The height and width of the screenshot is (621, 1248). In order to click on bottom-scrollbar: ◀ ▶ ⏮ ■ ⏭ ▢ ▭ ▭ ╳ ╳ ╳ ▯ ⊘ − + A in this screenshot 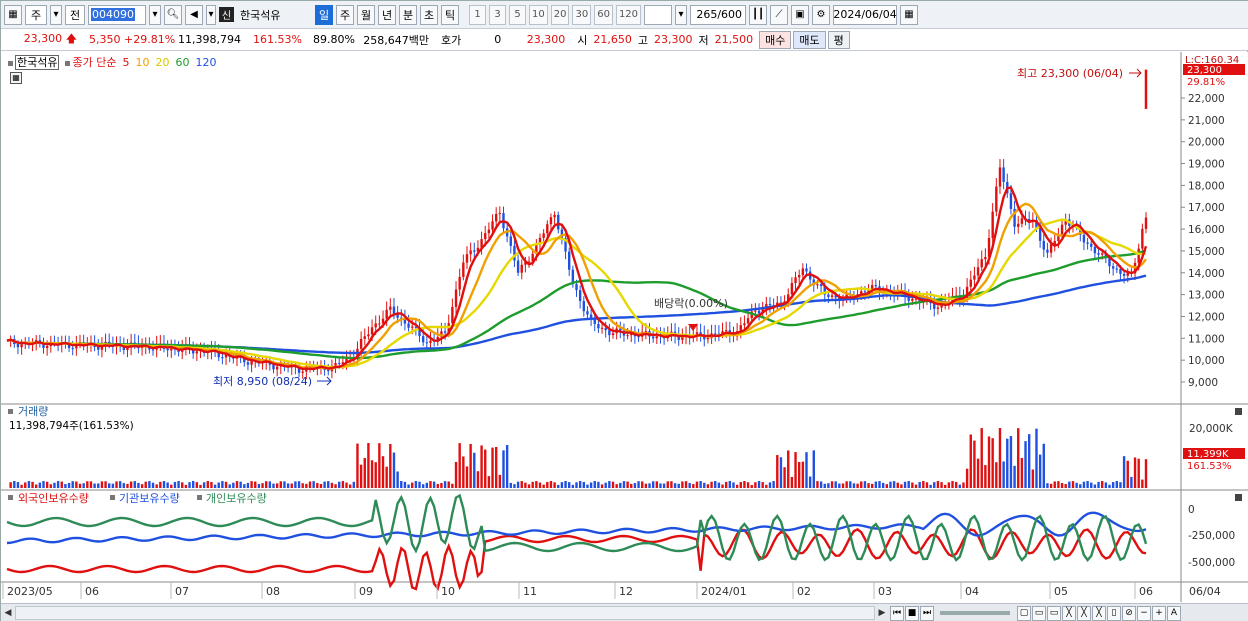, I will do `click(624, 612)`.